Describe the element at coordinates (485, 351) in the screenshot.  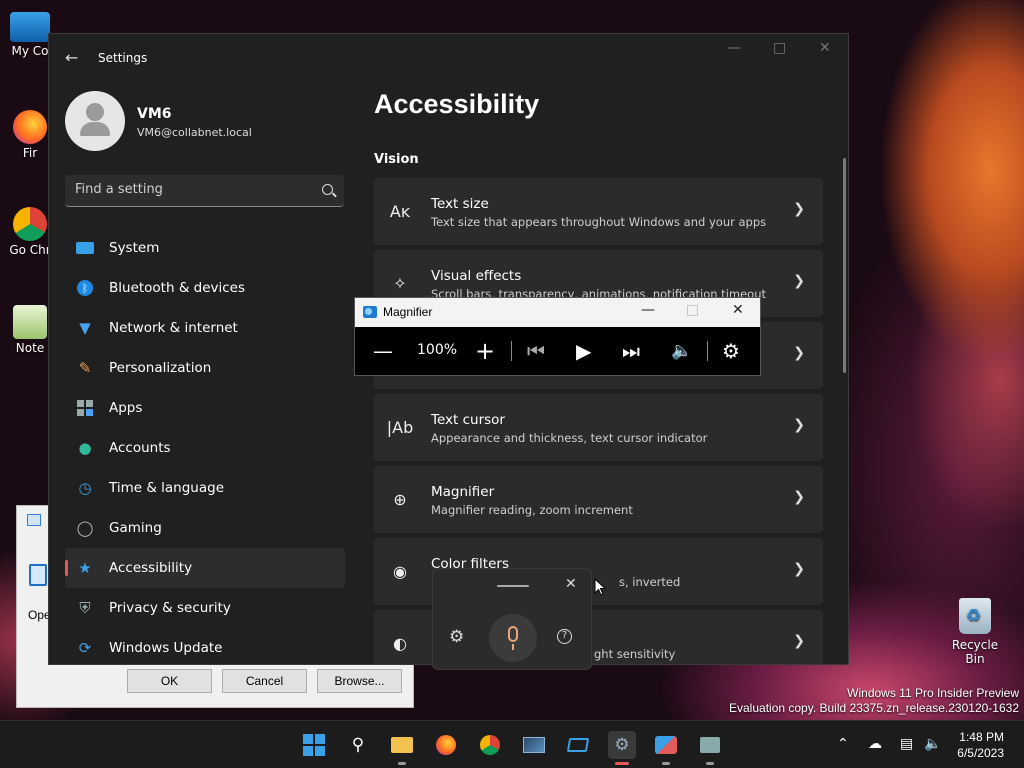
I see `zoom-in-button: +` at that location.